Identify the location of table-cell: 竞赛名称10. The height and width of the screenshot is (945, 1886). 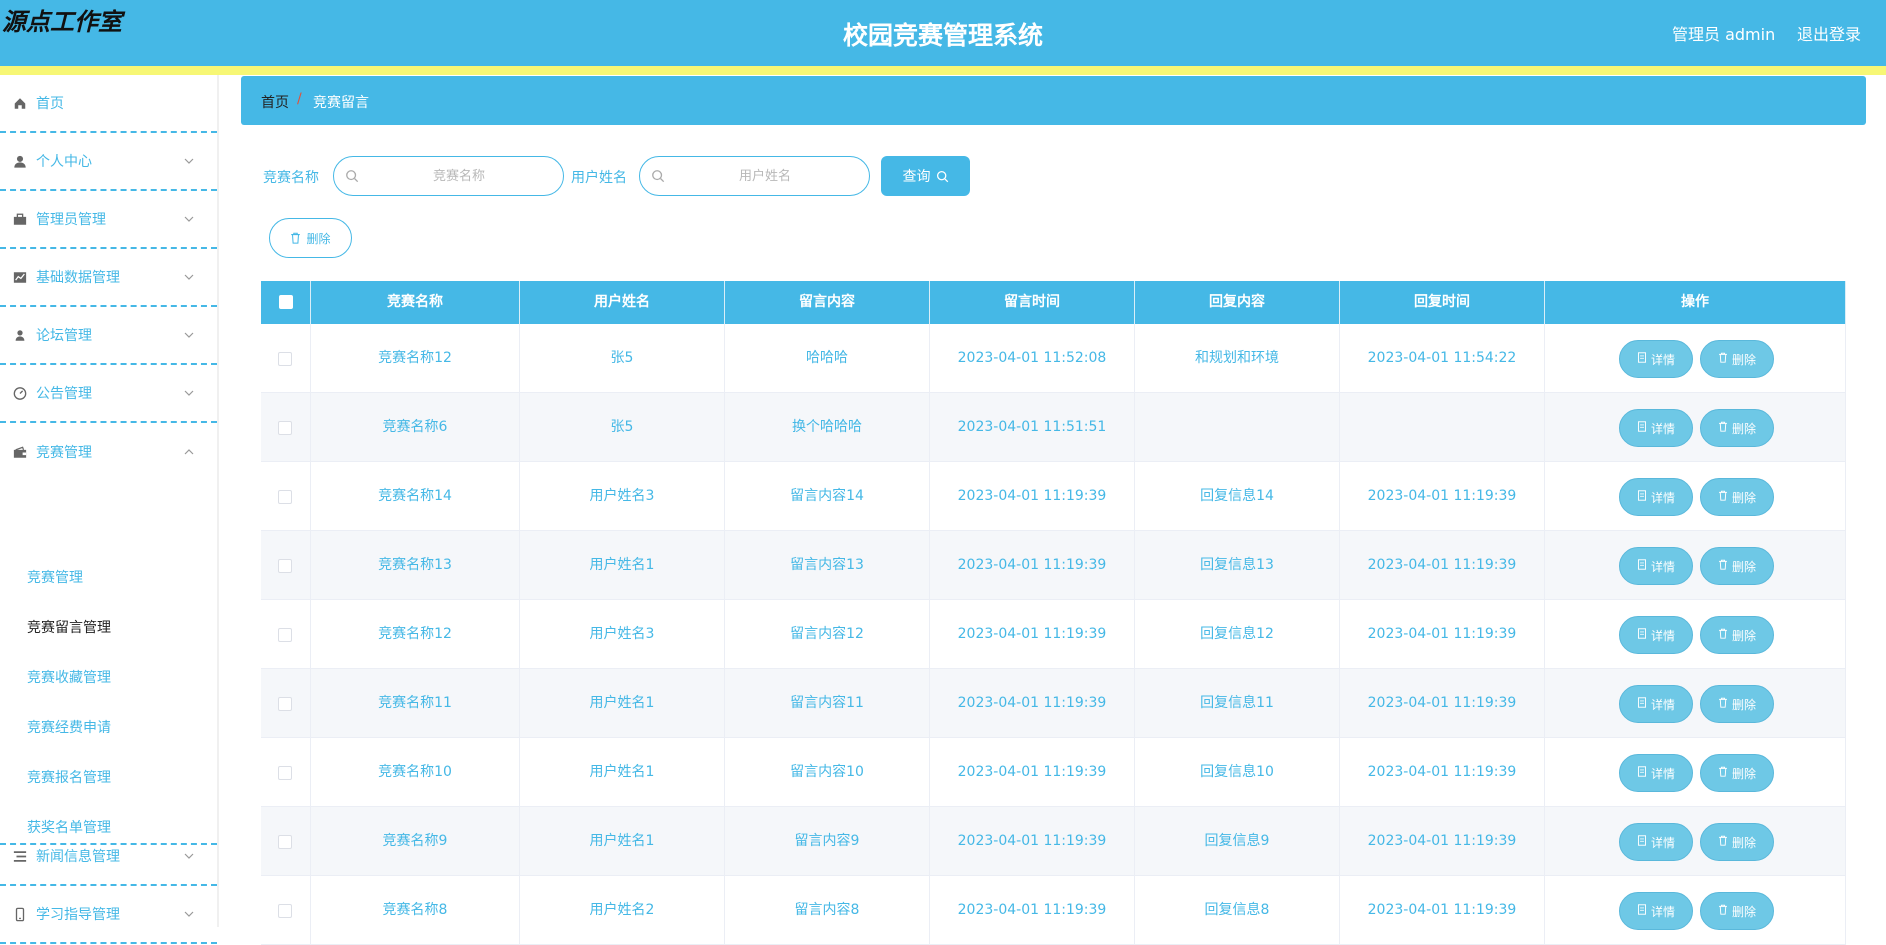
(415, 772).